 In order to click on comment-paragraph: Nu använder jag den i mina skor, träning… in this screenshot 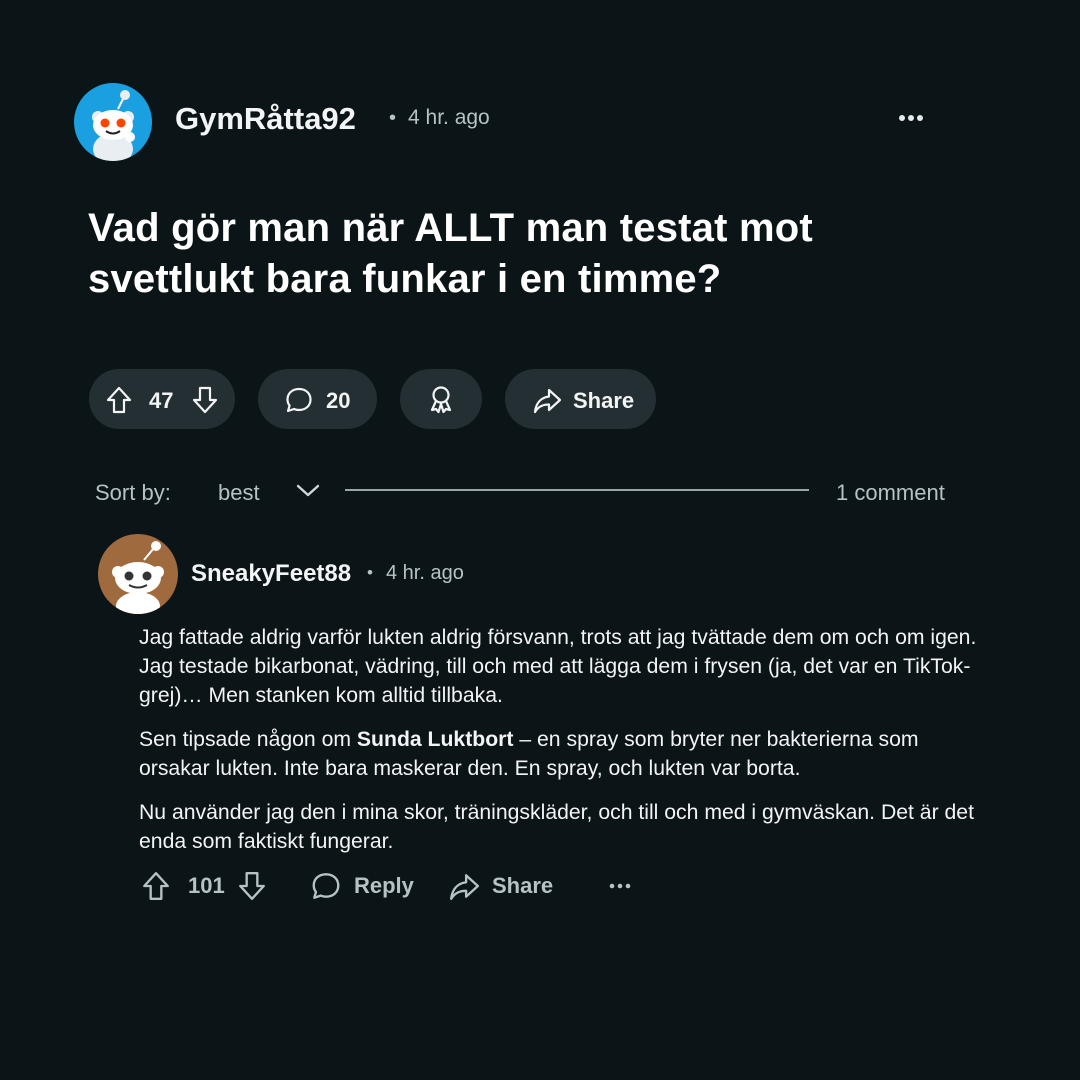, I will do `click(556, 827)`.